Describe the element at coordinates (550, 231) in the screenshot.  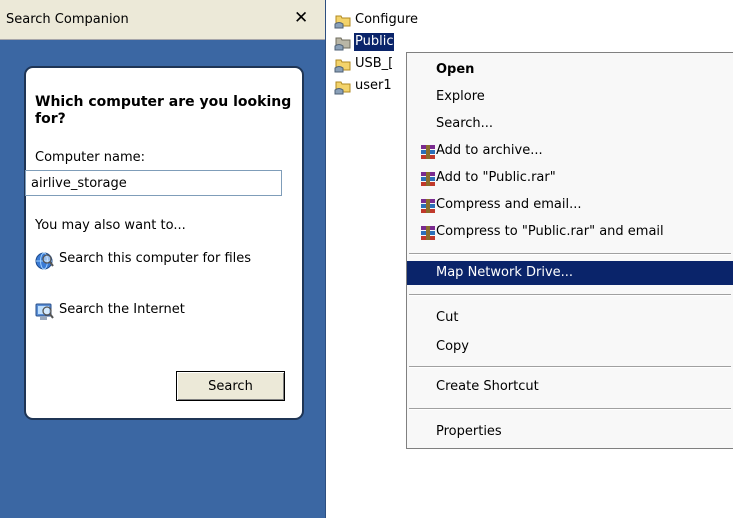
I see `menu-item-label: Compress to "Public.rar" and email` at that location.